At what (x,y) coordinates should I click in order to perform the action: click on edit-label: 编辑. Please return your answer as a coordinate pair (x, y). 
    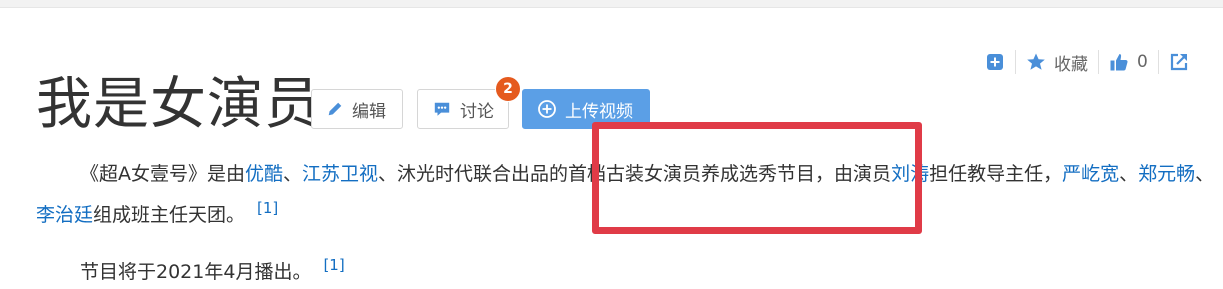
    Looking at the image, I should click on (369, 111).